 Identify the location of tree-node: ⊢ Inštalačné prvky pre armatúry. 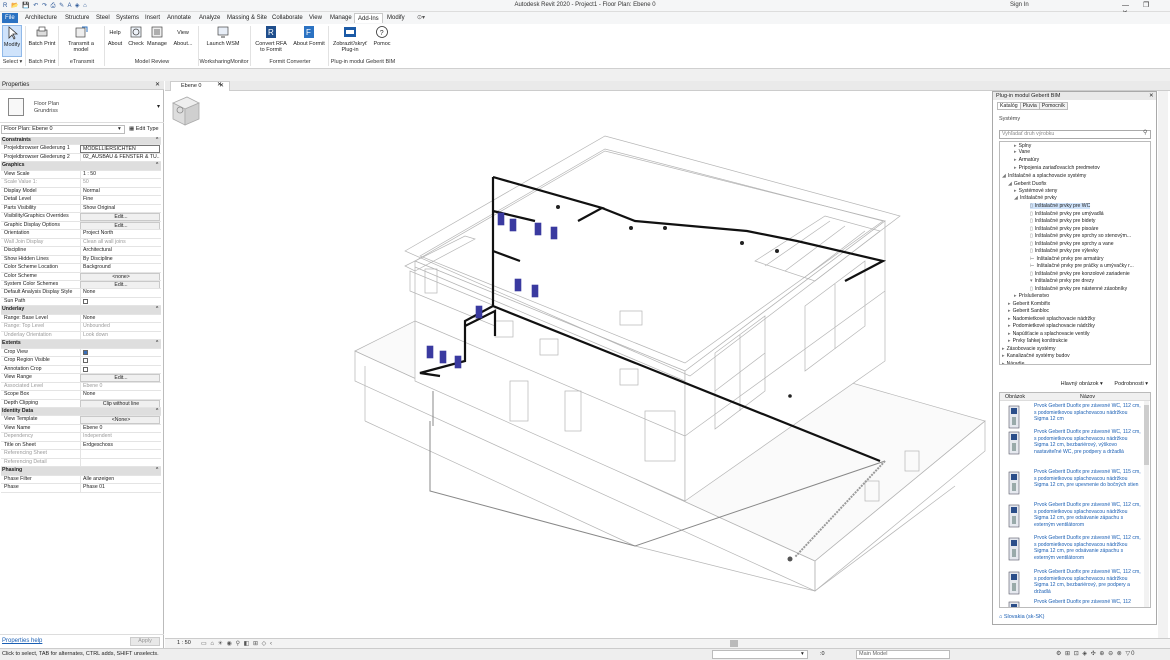
(1067, 259).